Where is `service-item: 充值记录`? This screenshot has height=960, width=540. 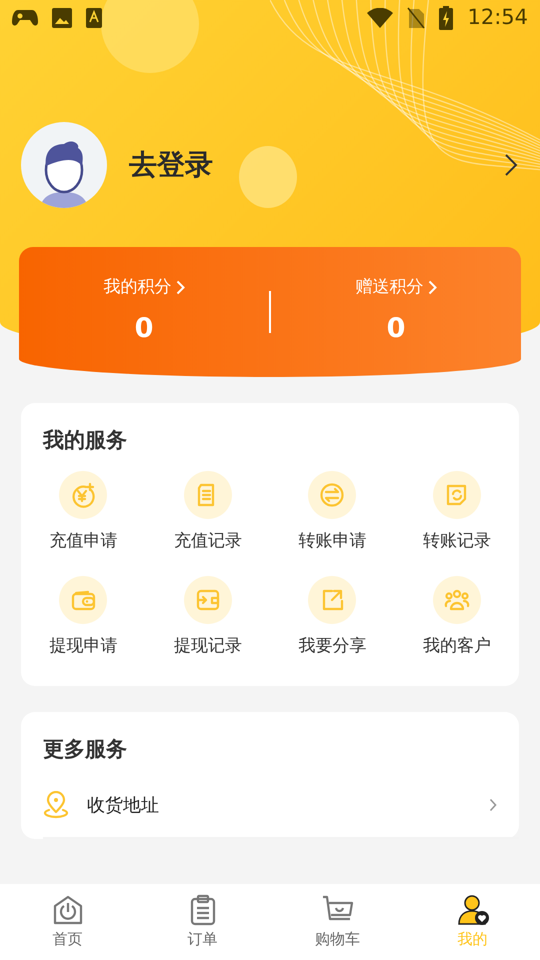
service-item: 充值记录 is located at coordinates (208, 512).